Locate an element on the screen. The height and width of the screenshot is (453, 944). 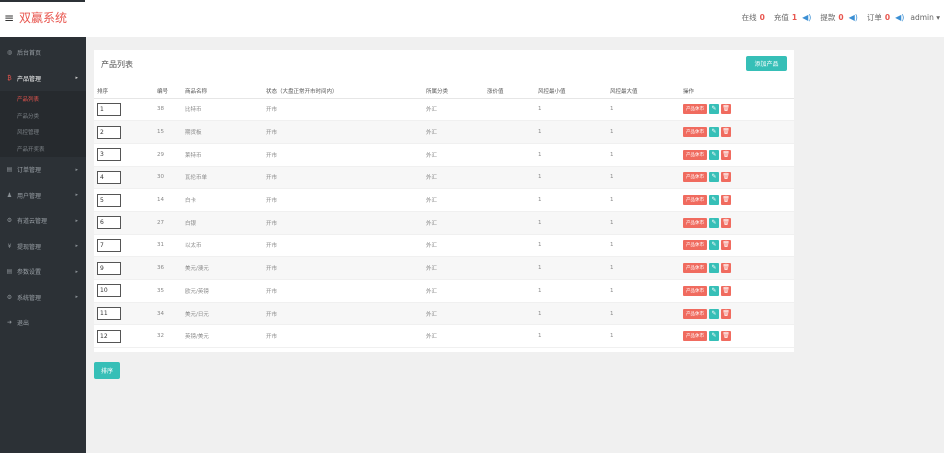
column-header: 编号 is located at coordinates (168, 91).